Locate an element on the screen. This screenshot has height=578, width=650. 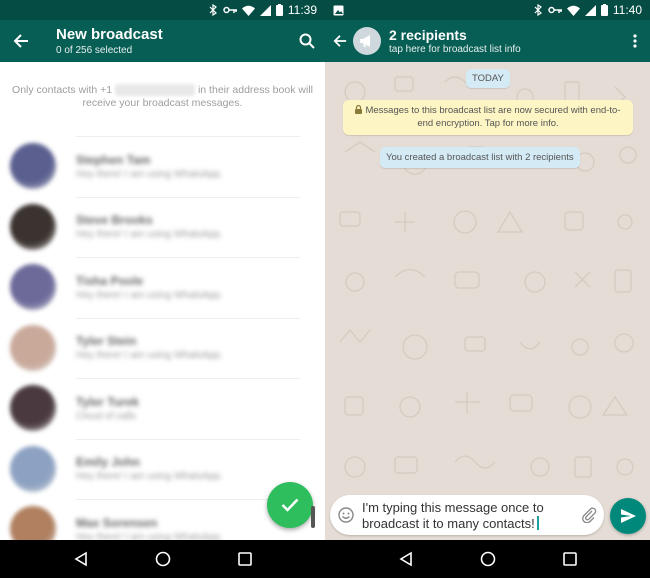
emoji-icon is located at coordinates (346, 515).